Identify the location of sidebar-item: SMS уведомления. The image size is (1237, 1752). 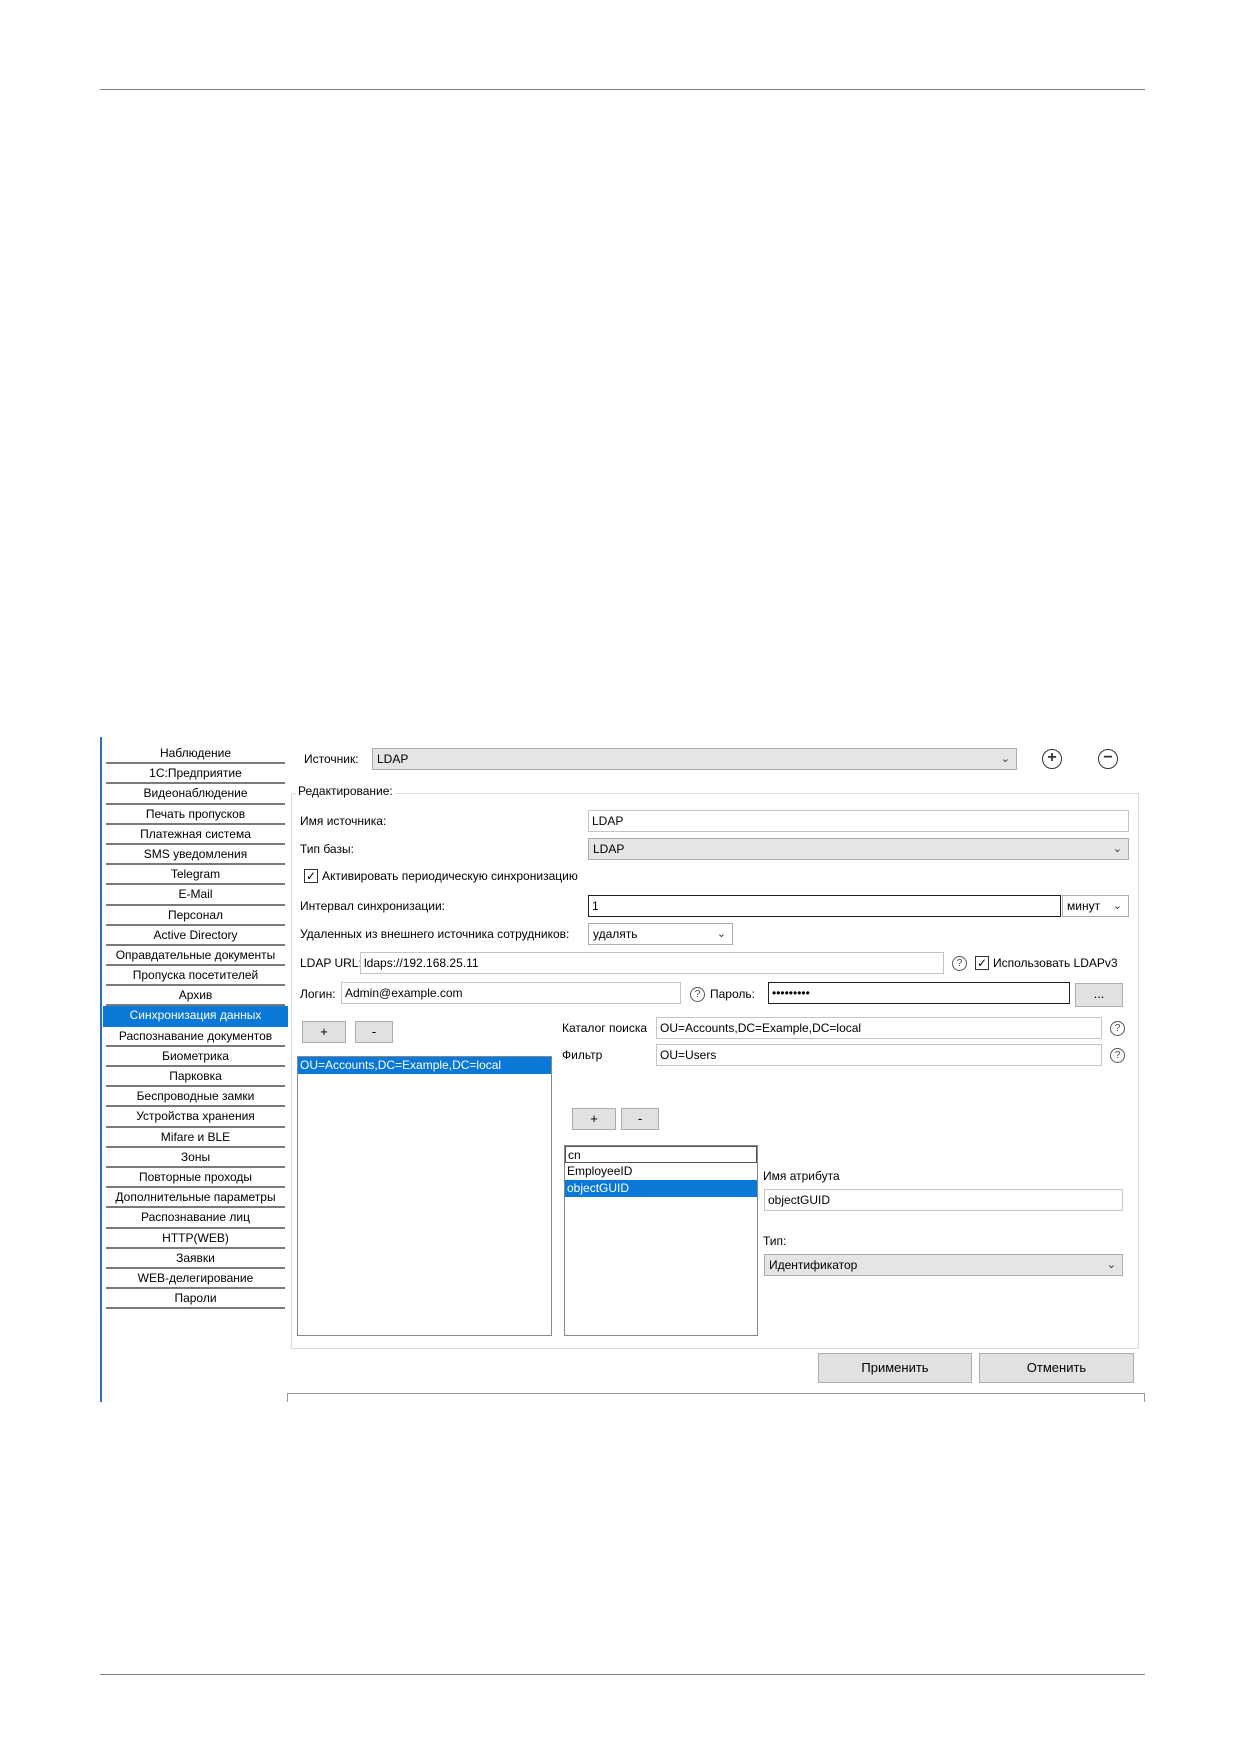
(195, 855).